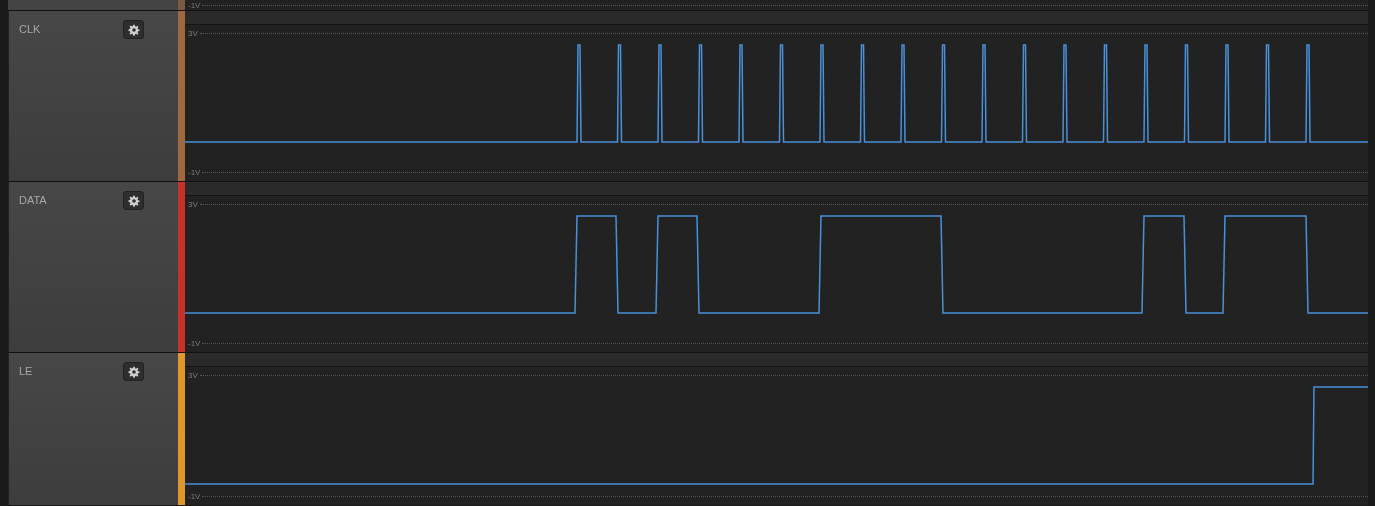 This screenshot has width=1375, height=506. What do you see at coordinates (30, 29) in the screenshot?
I see `channel-label: CLK` at bounding box center [30, 29].